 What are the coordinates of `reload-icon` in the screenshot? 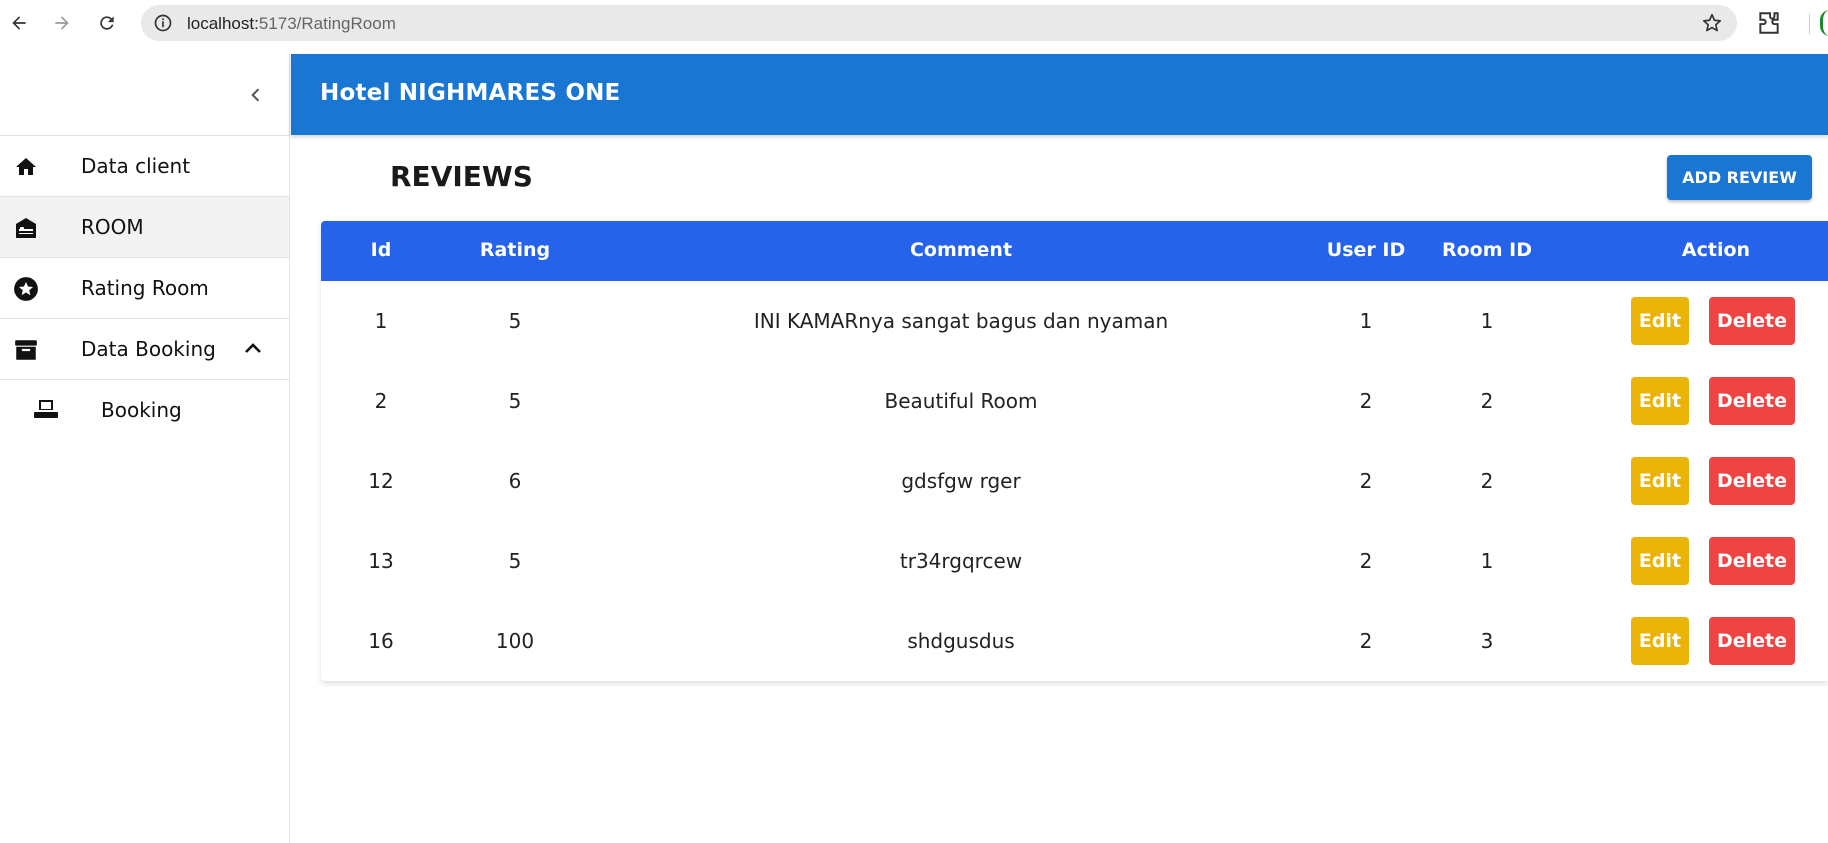 It's located at (107, 23).